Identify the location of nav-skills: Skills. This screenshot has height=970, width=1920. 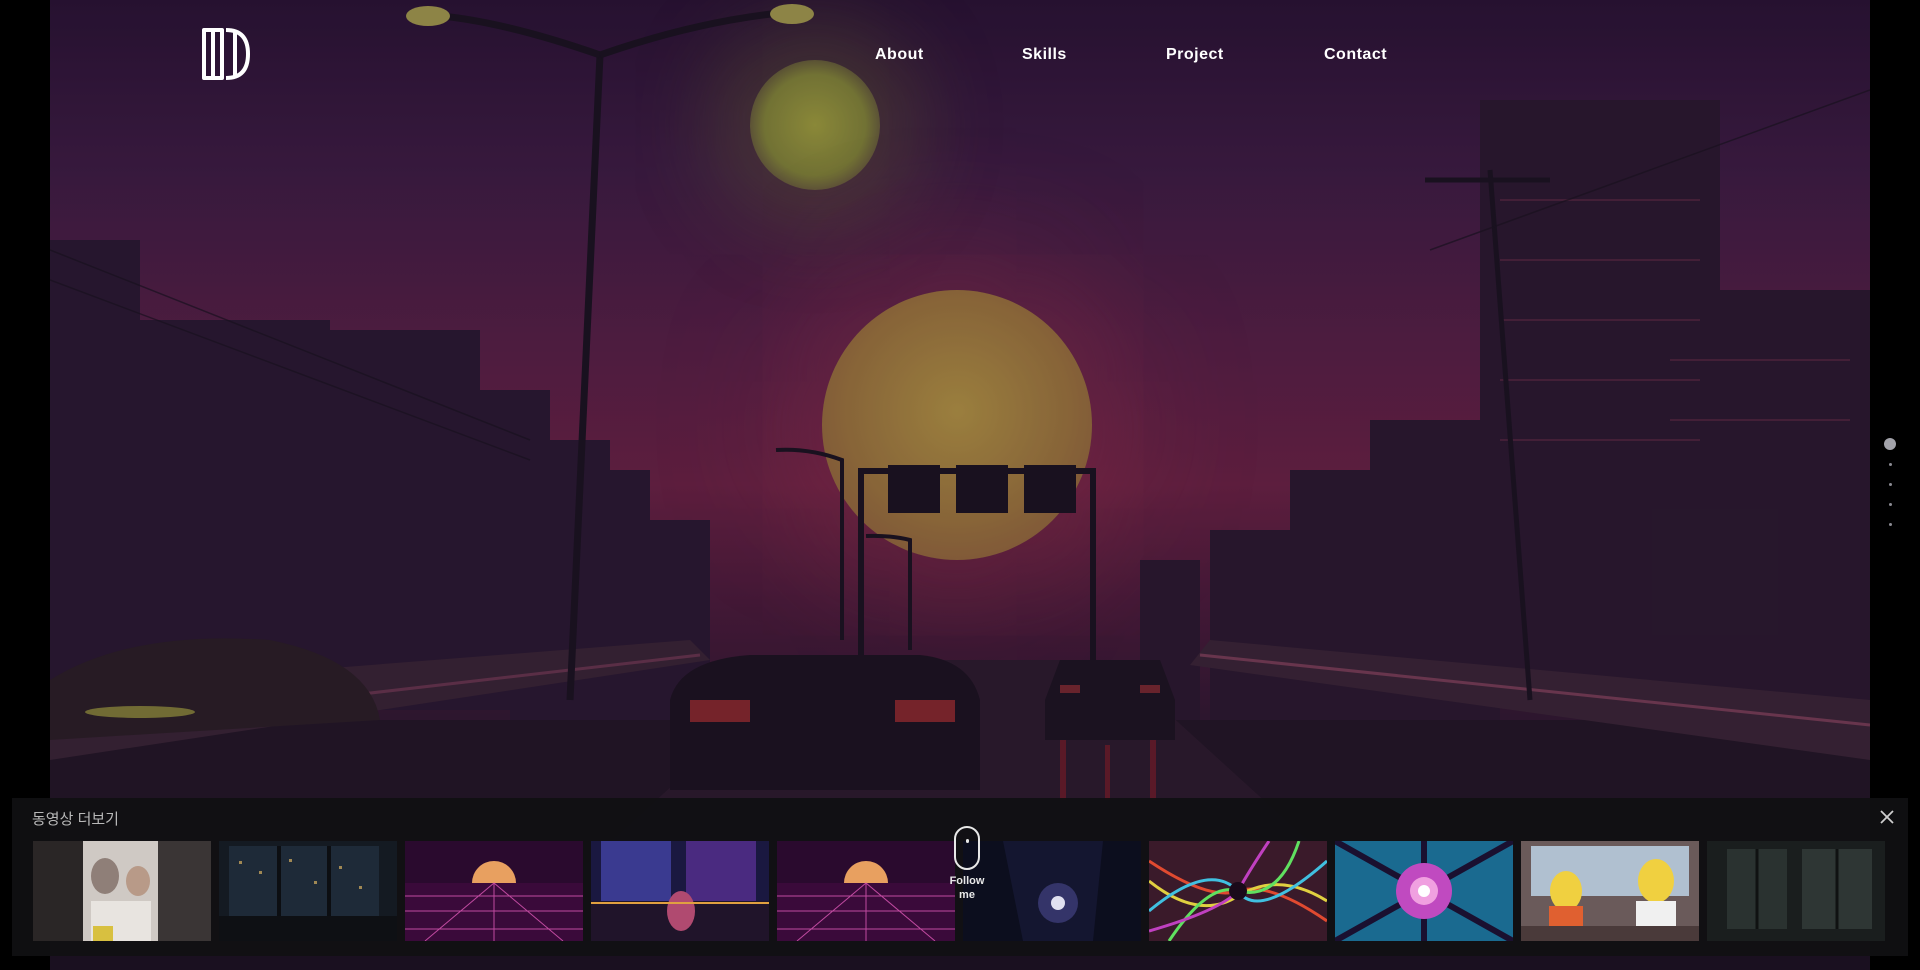
(1044, 55).